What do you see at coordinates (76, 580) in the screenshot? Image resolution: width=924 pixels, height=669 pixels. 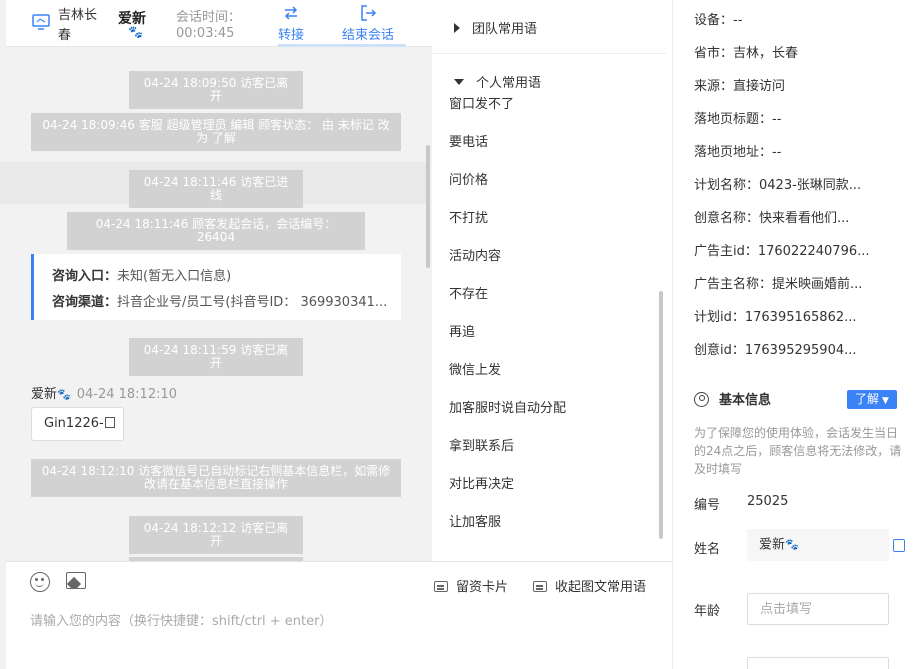 I see `image-icon` at bounding box center [76, 580].